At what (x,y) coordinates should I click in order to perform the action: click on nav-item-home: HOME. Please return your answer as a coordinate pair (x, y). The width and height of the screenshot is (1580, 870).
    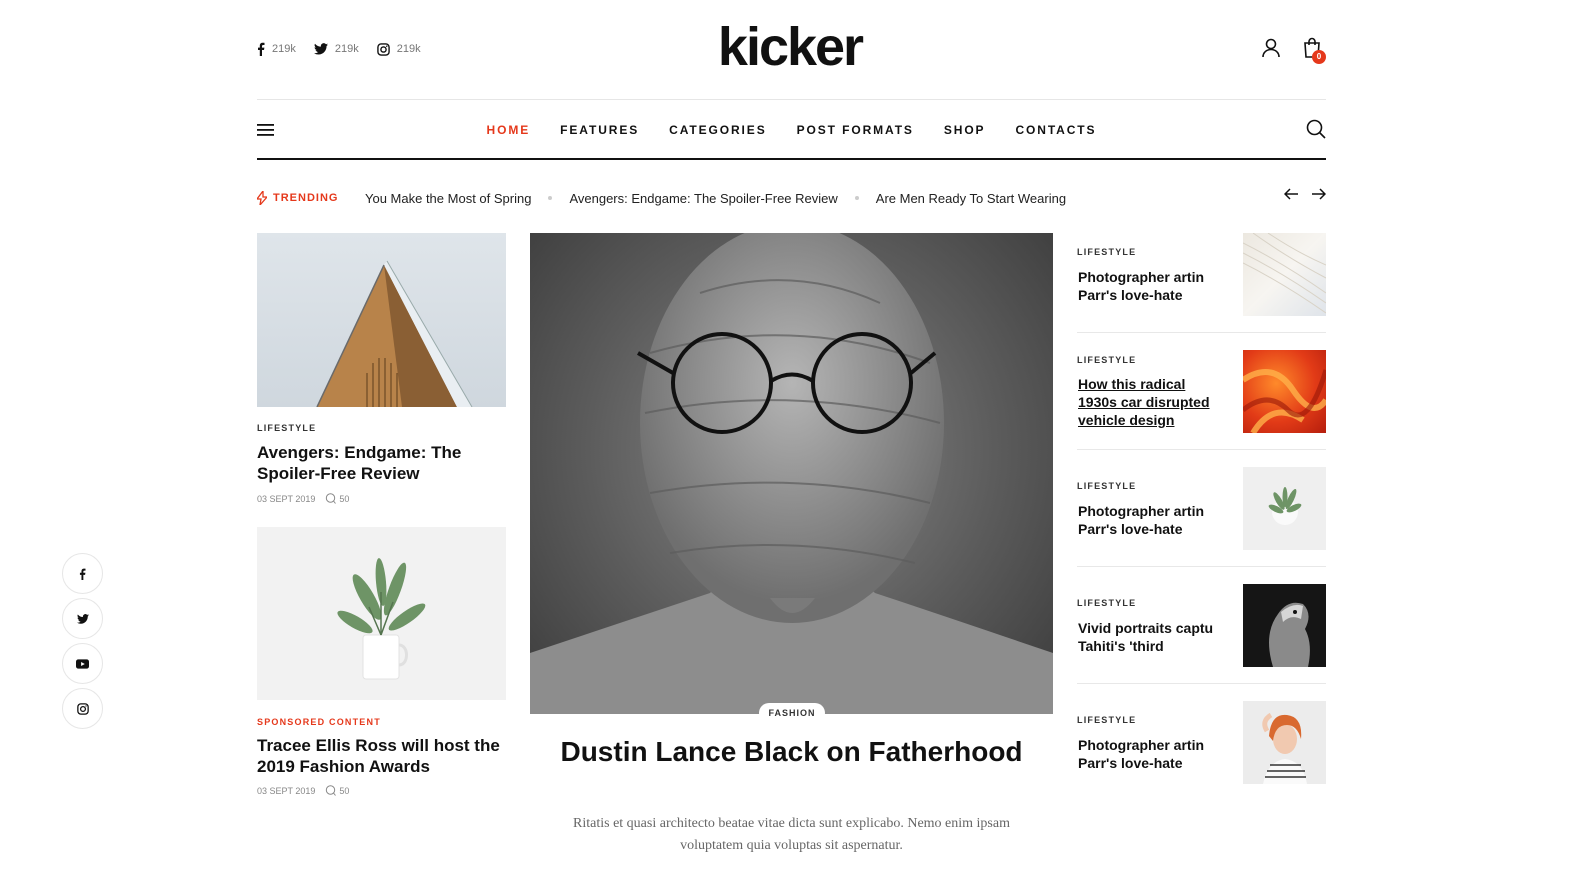
    Looking at the image, I should click on (509, 130).